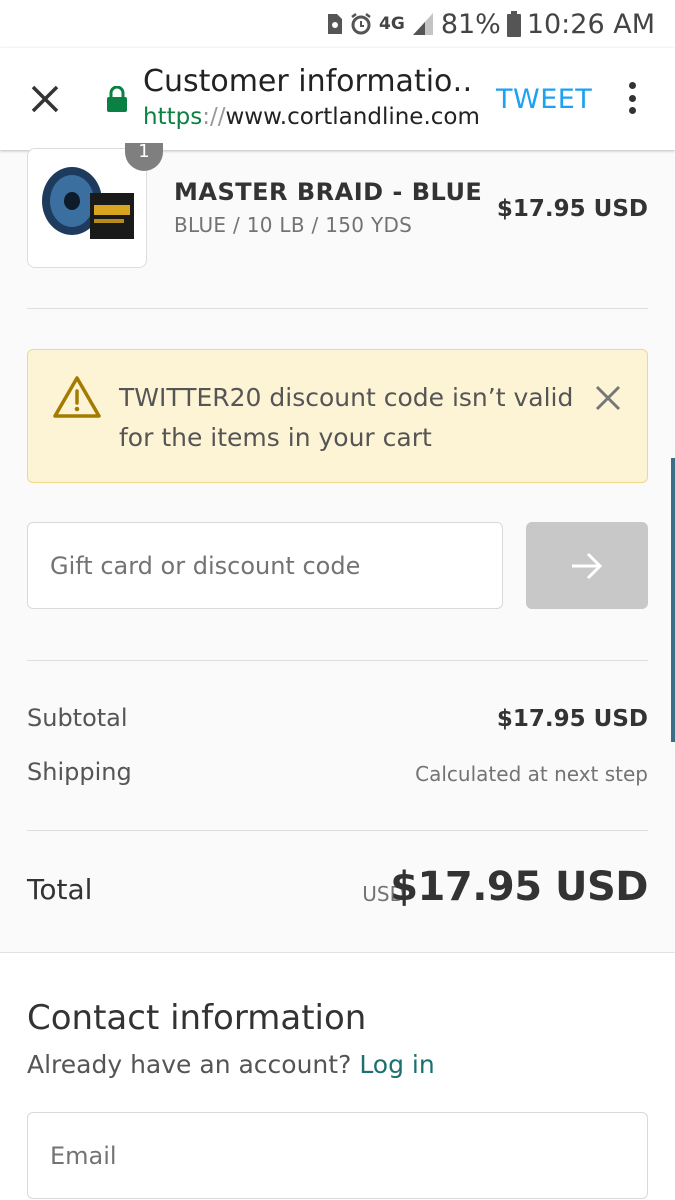  Describe the element at coordinates (60, 889) in the screenshot. I see `total-label: Total` at that location.